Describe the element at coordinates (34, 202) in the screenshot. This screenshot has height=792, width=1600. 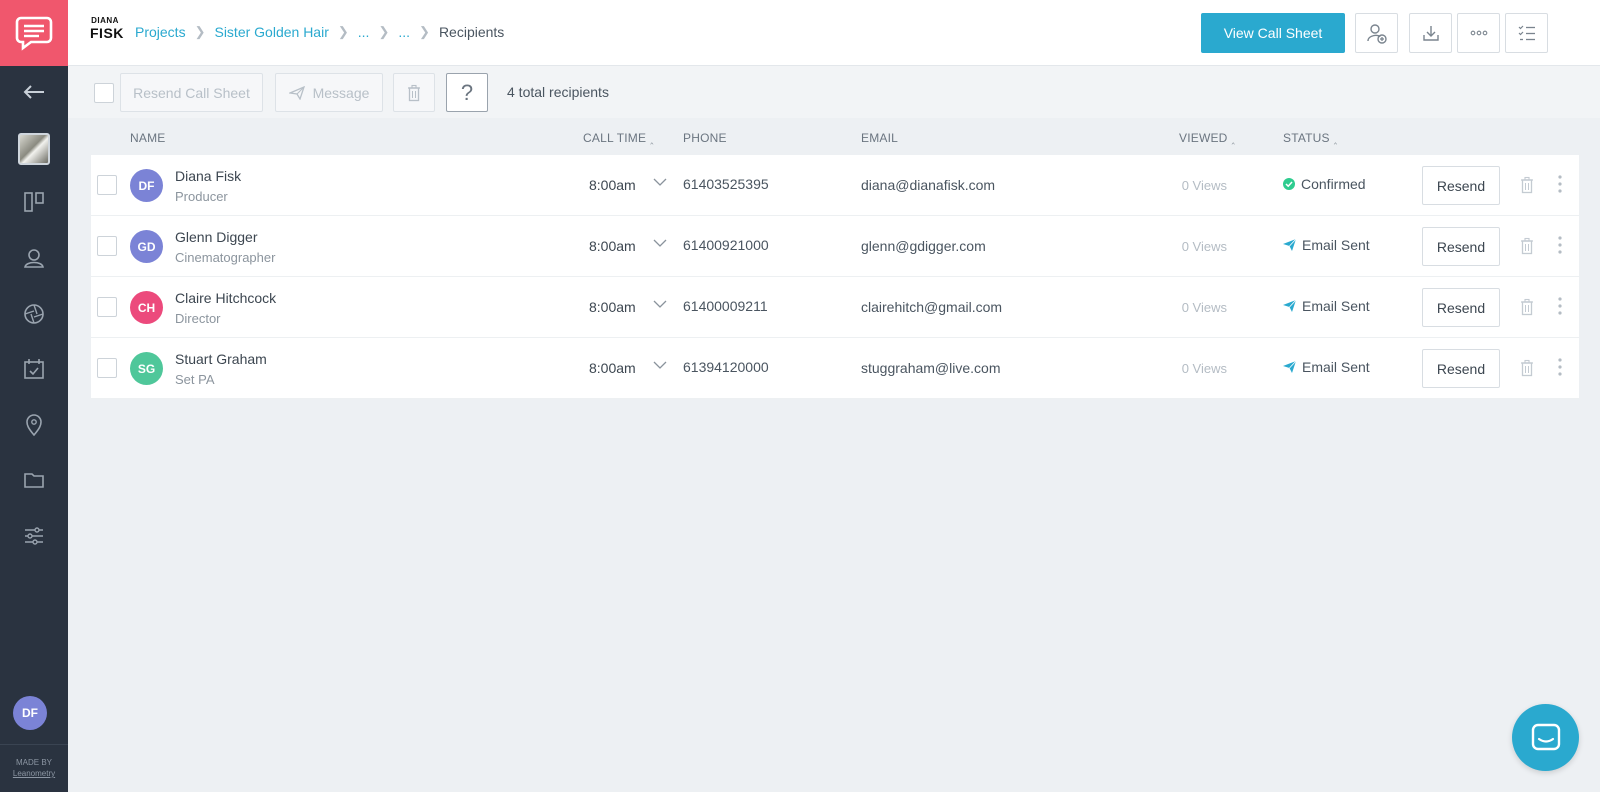
I see `sidebar-item-board` at that location.